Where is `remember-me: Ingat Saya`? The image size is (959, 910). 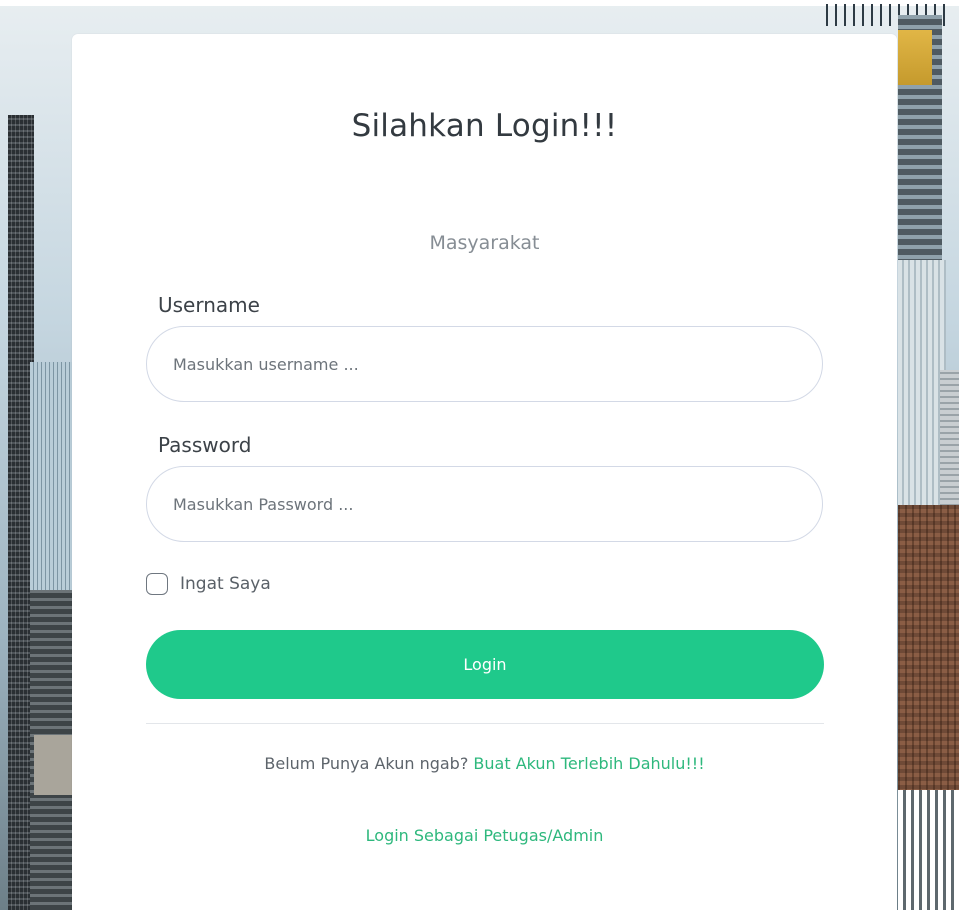
remember-me: Ingat Saya is located at coordinates (208, 584).